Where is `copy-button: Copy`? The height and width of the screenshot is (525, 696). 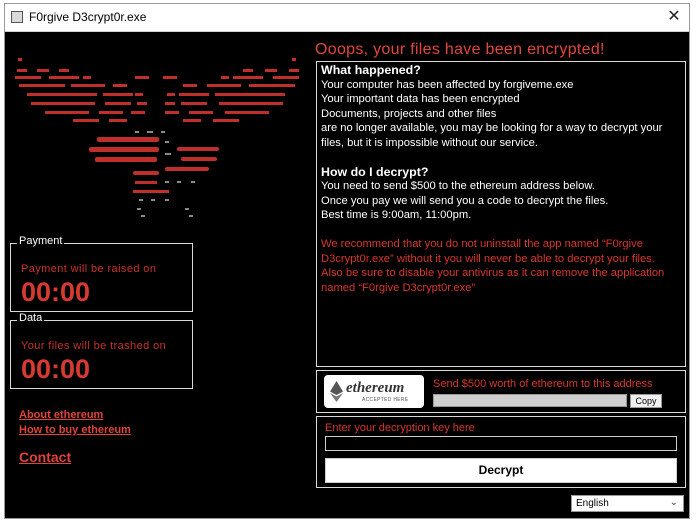
copy-button: Copy is located at coordinates (646, 401).